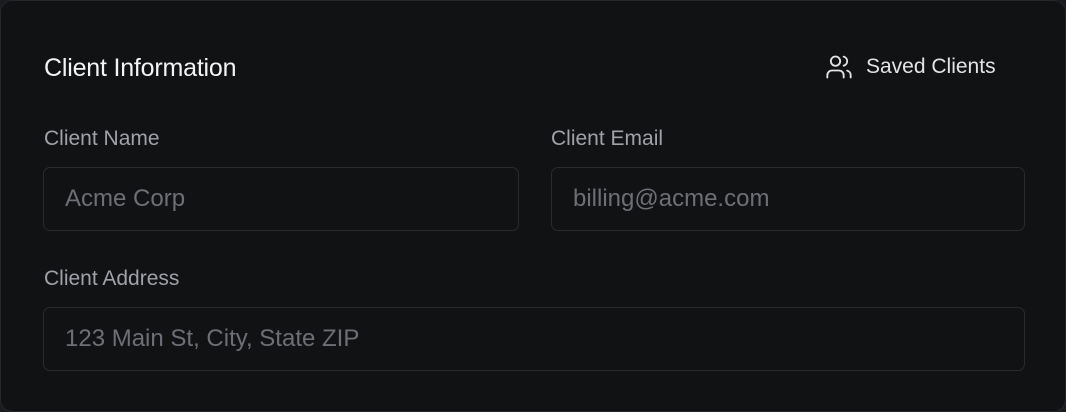  Describe the element at coordinates (607, 138) in the screenshot. I see `client-email-label: Client Email` at that location.